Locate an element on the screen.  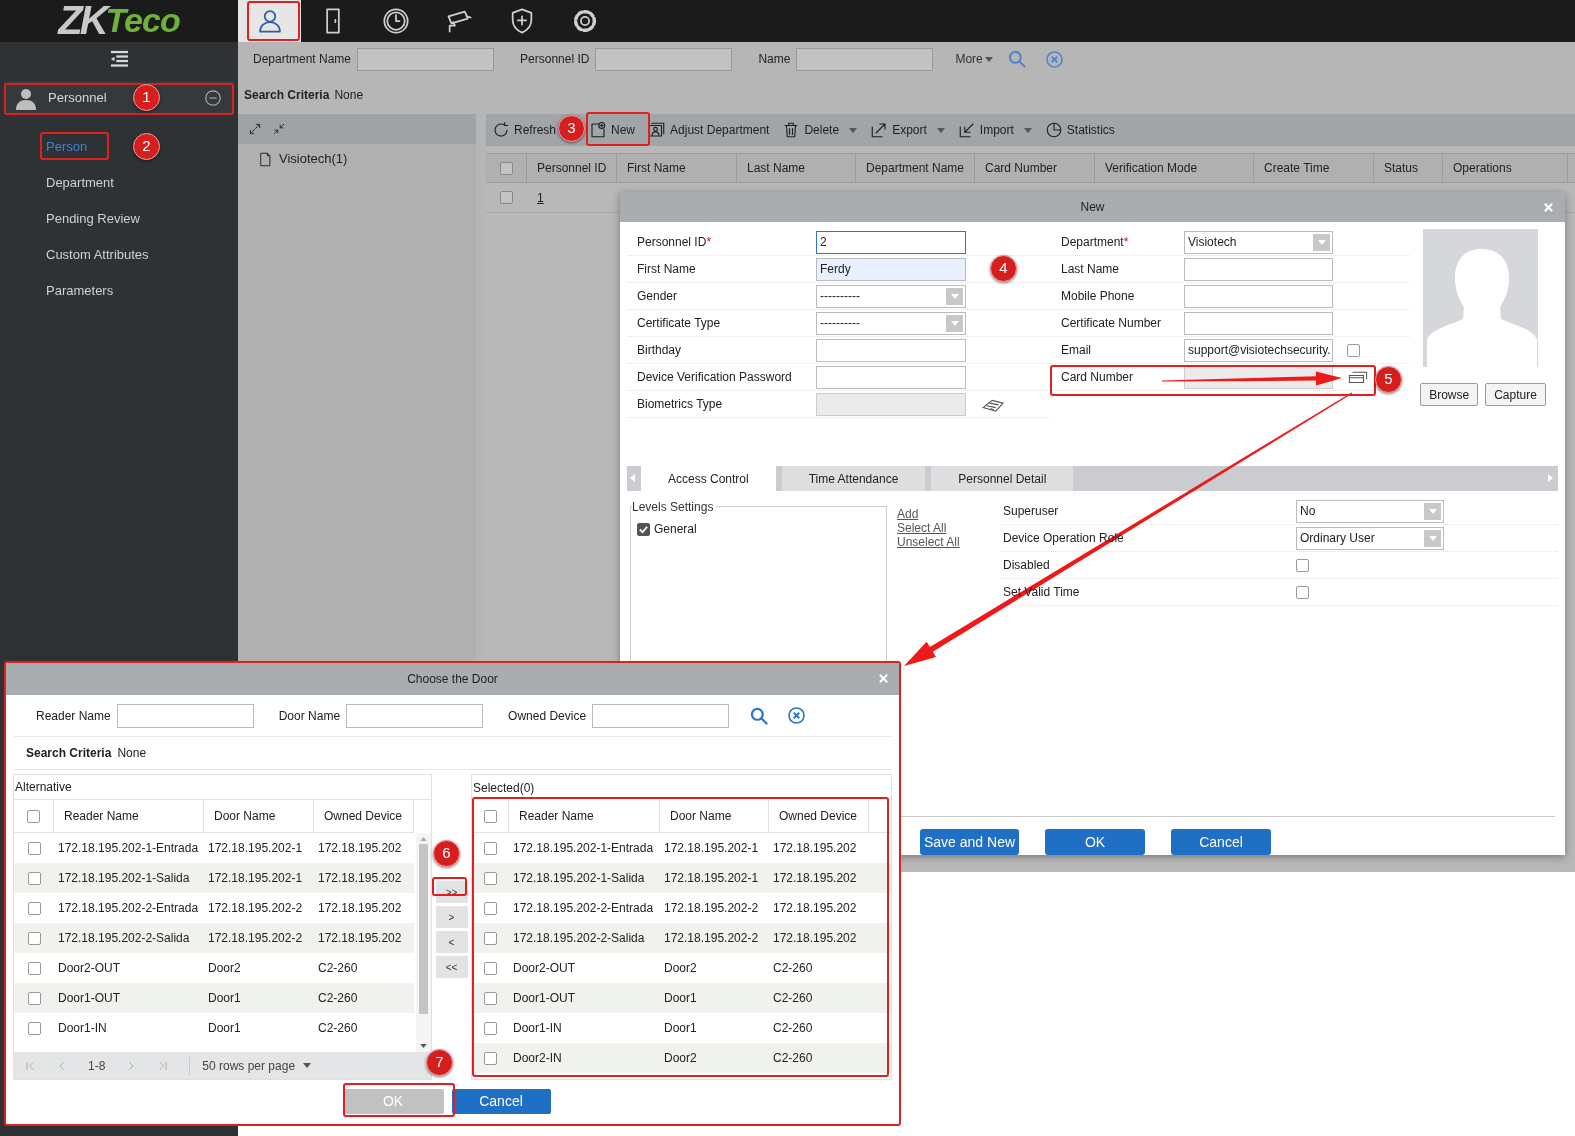
select-field: No is located at coordinates (1370, 511).